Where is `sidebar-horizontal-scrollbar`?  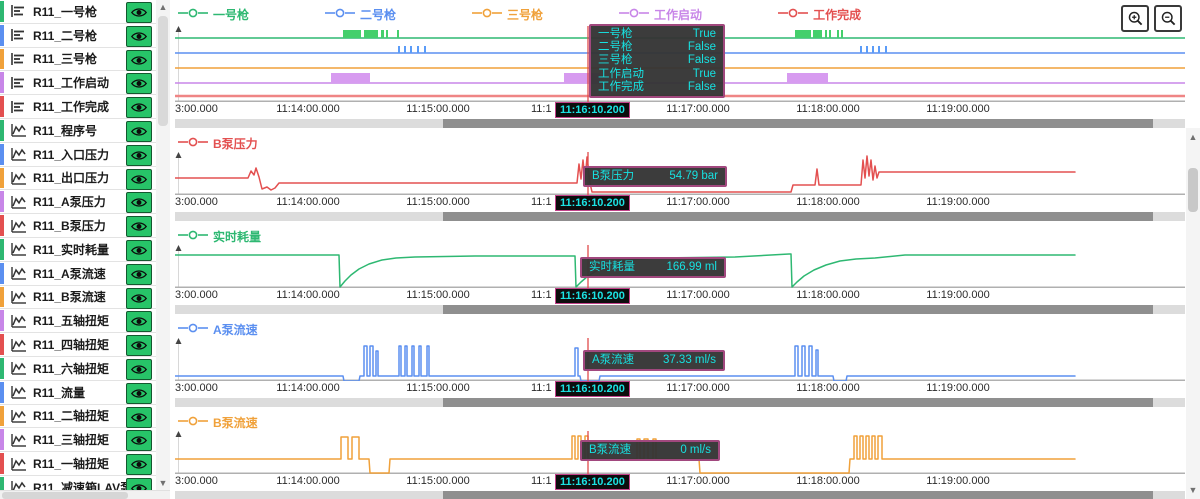
sidebar-horizontal-scrollbar is located at coordinates (85, 494).